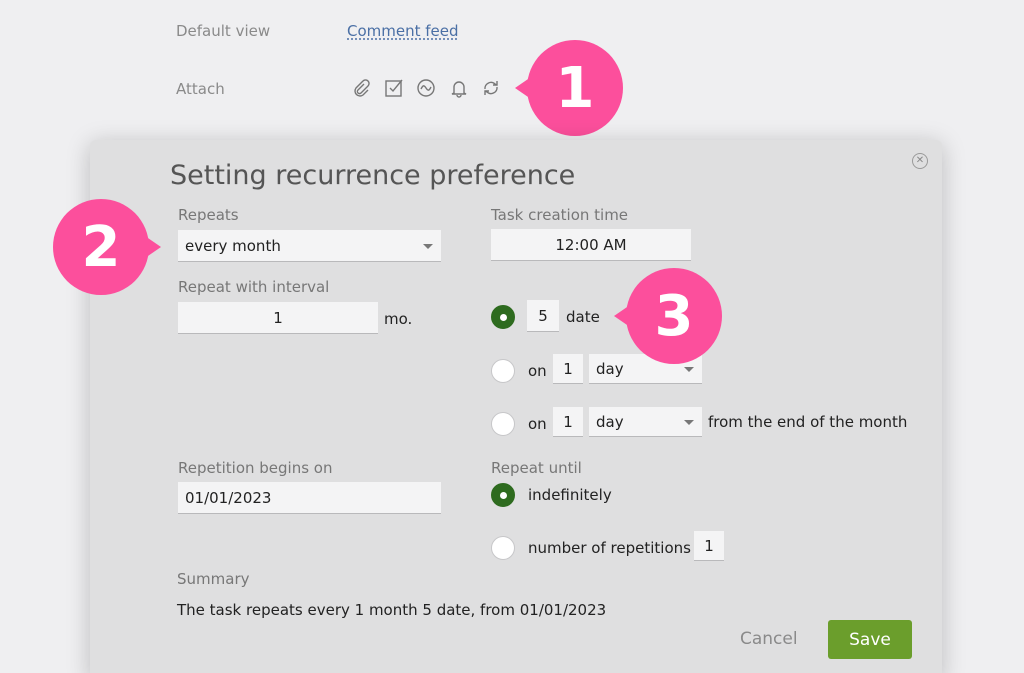 This screenshot has height=673, width=1024. Describe the element at coordinates (254, 287) in the screenshot. I see `repeat-interval-label: Repeat with interval` at that location.